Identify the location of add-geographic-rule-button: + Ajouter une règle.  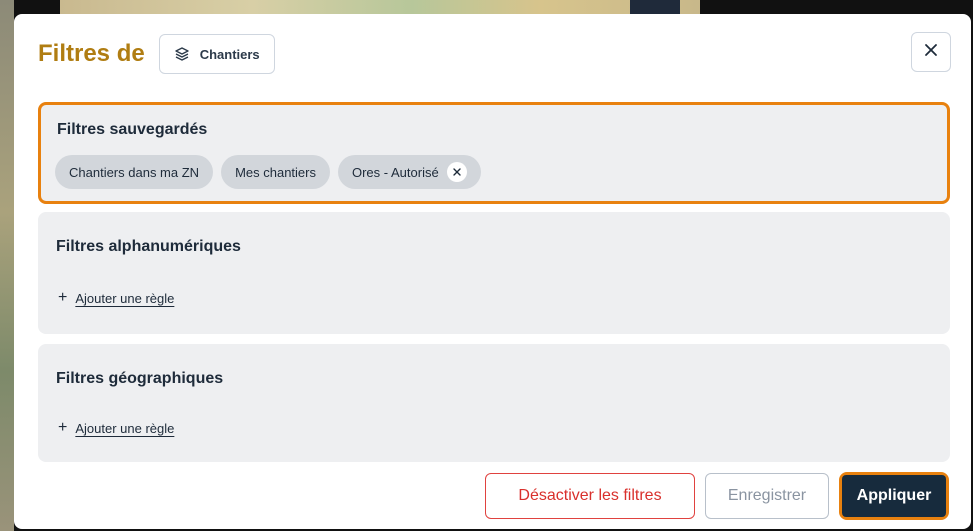
(116, 428).